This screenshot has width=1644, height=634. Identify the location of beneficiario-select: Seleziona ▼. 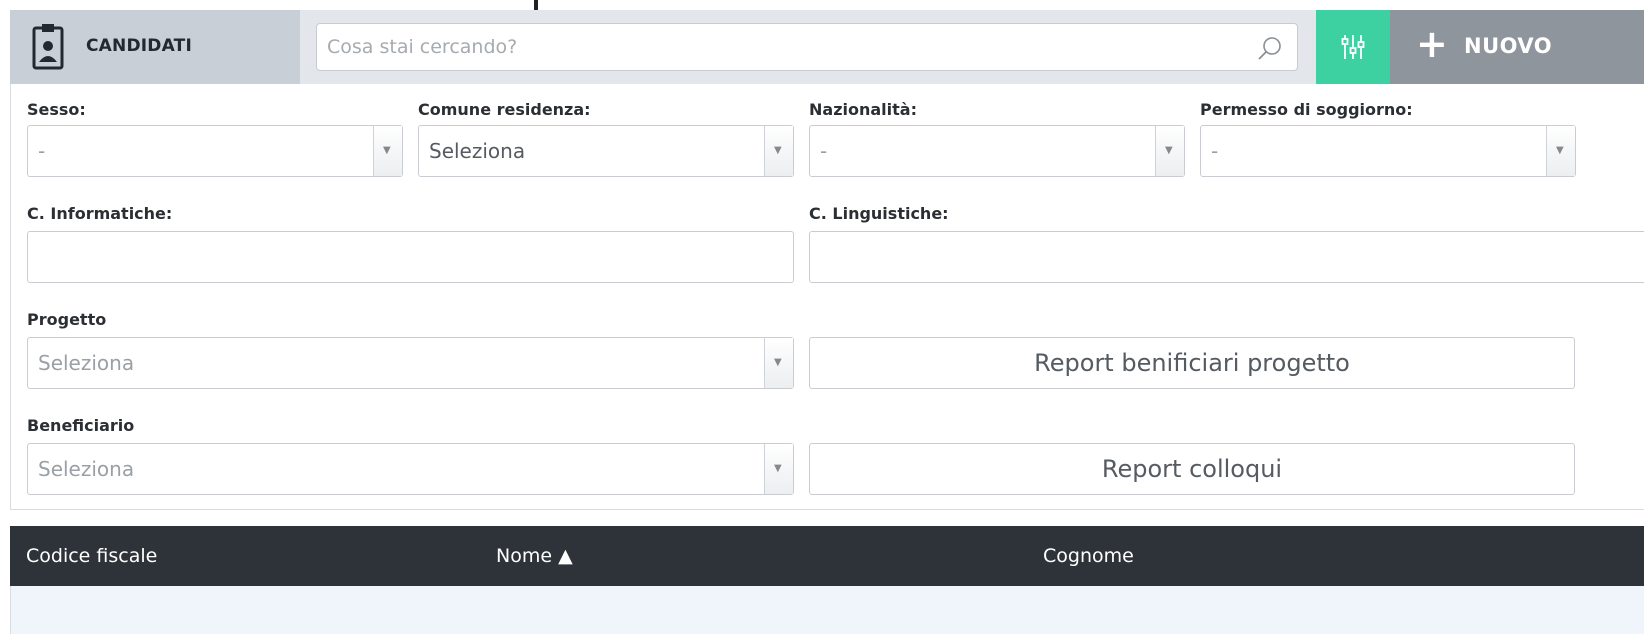
(410, 469).